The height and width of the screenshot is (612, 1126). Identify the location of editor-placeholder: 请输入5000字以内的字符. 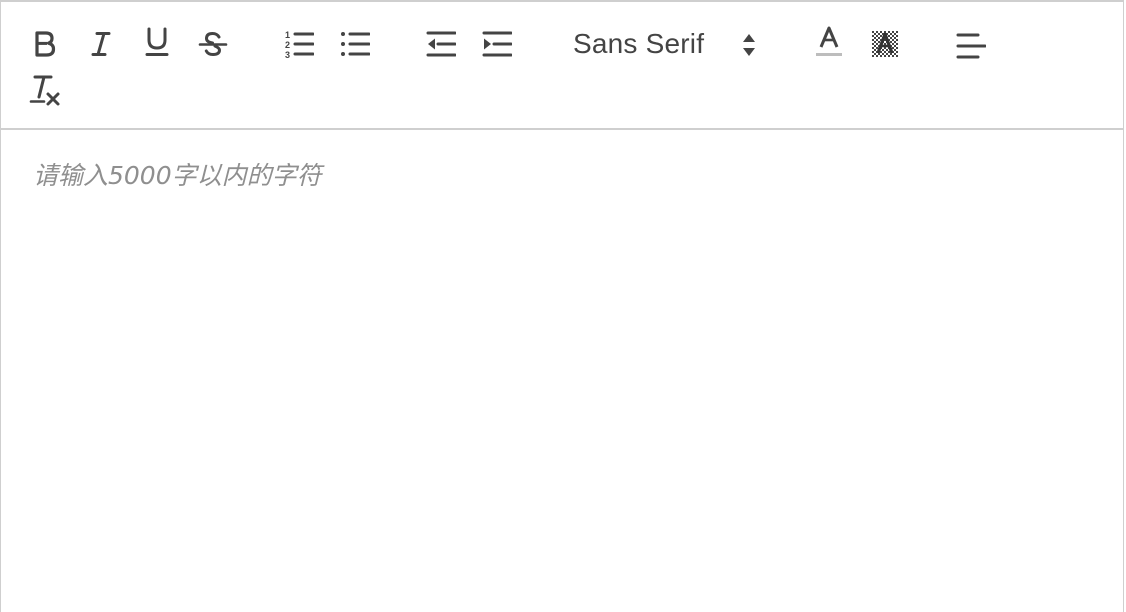
(177, 175).